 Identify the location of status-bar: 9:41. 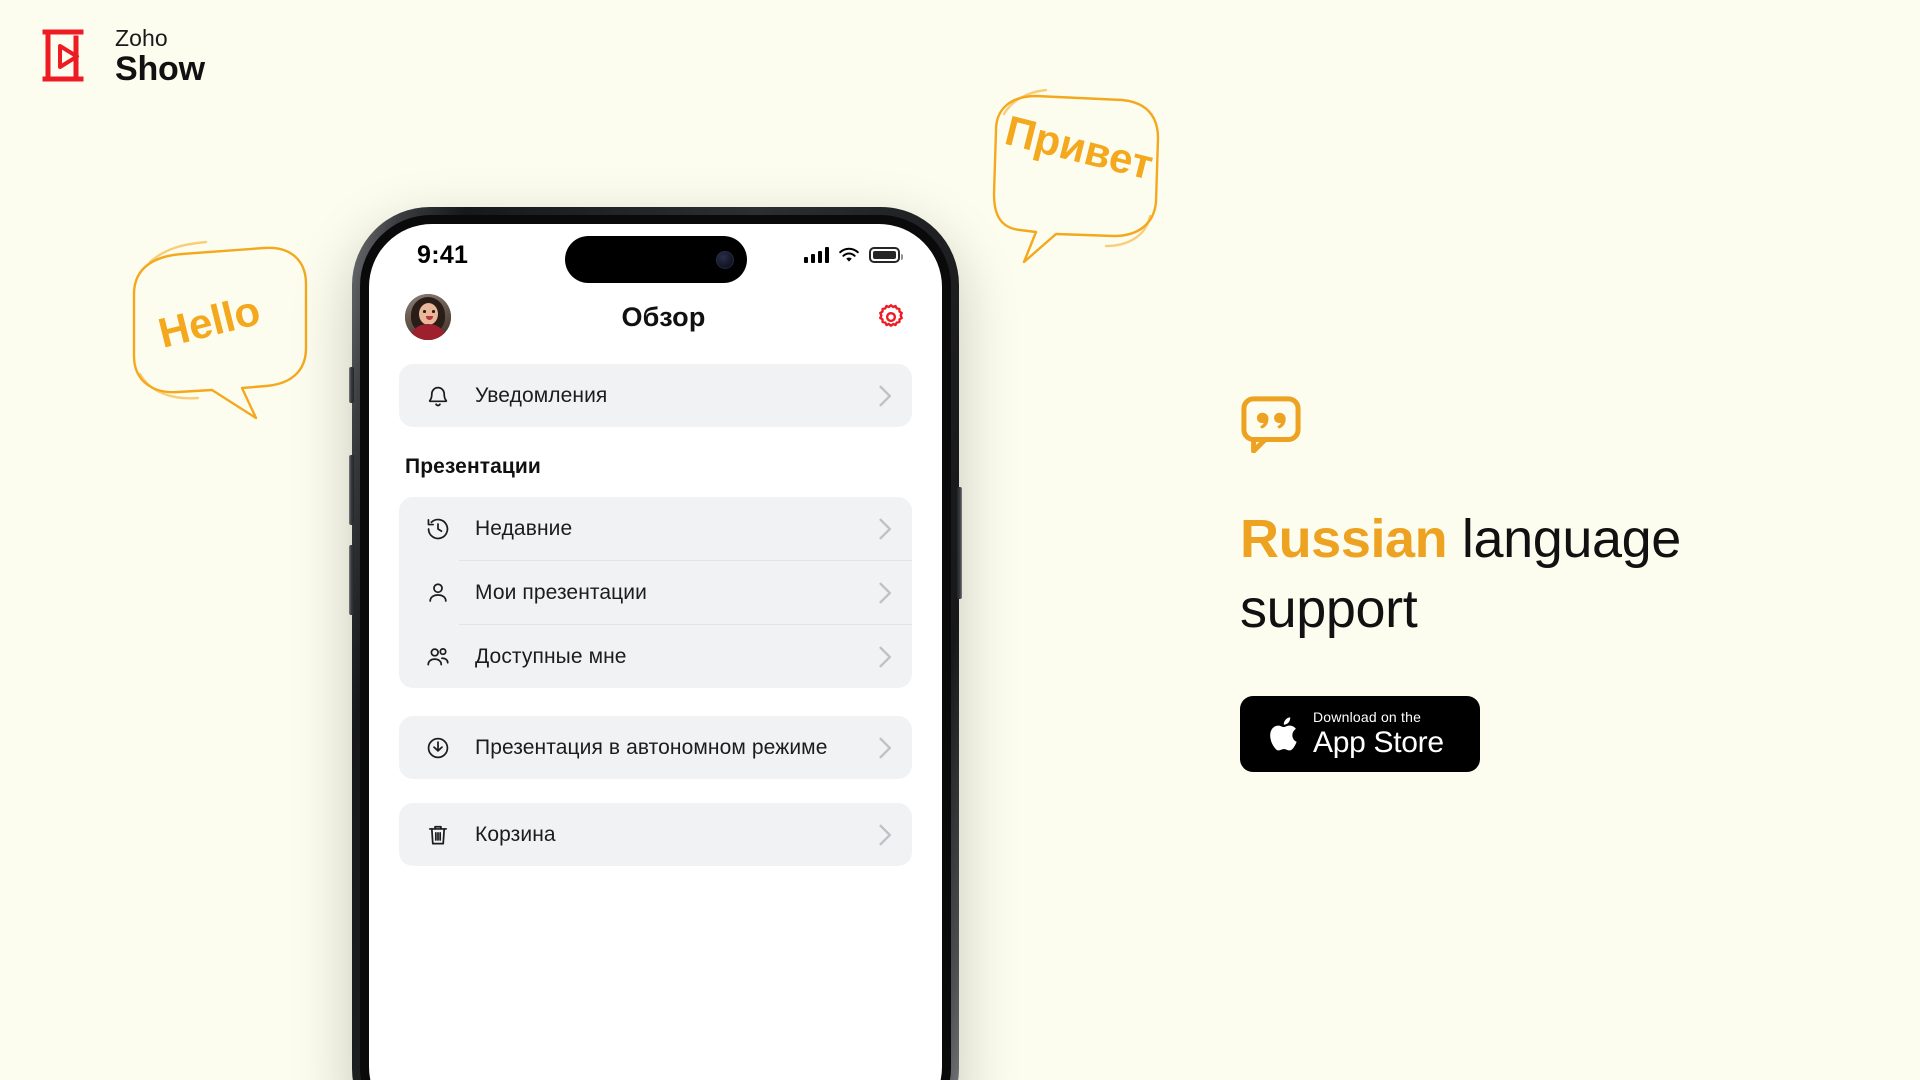
(655, 253).